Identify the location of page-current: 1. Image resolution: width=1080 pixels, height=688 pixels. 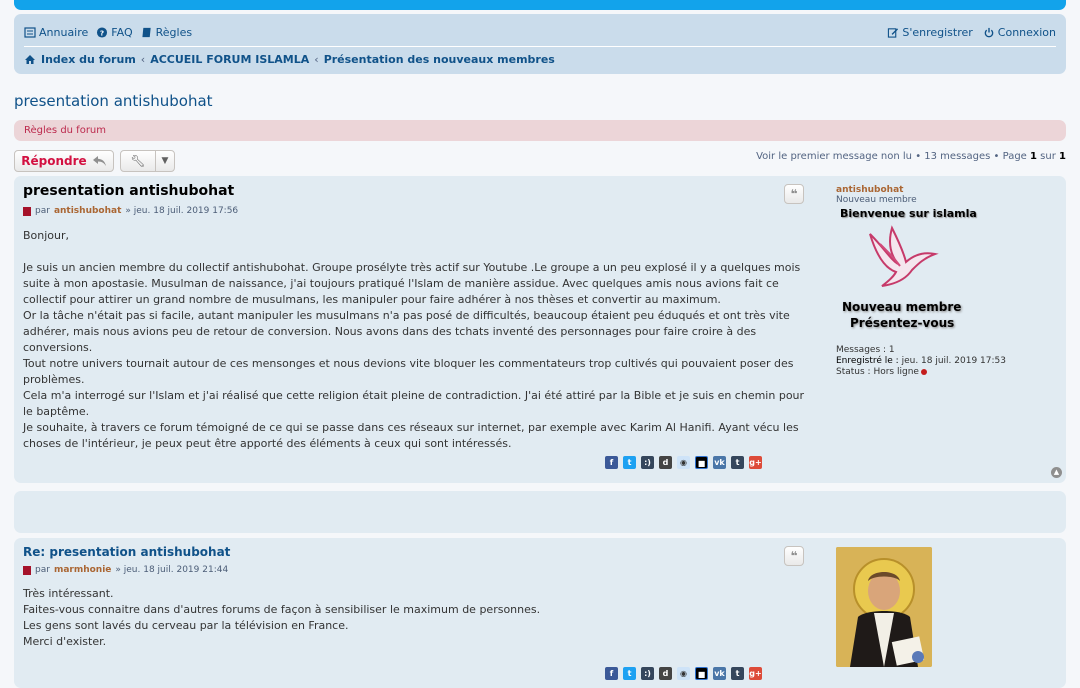
(1033, 156).